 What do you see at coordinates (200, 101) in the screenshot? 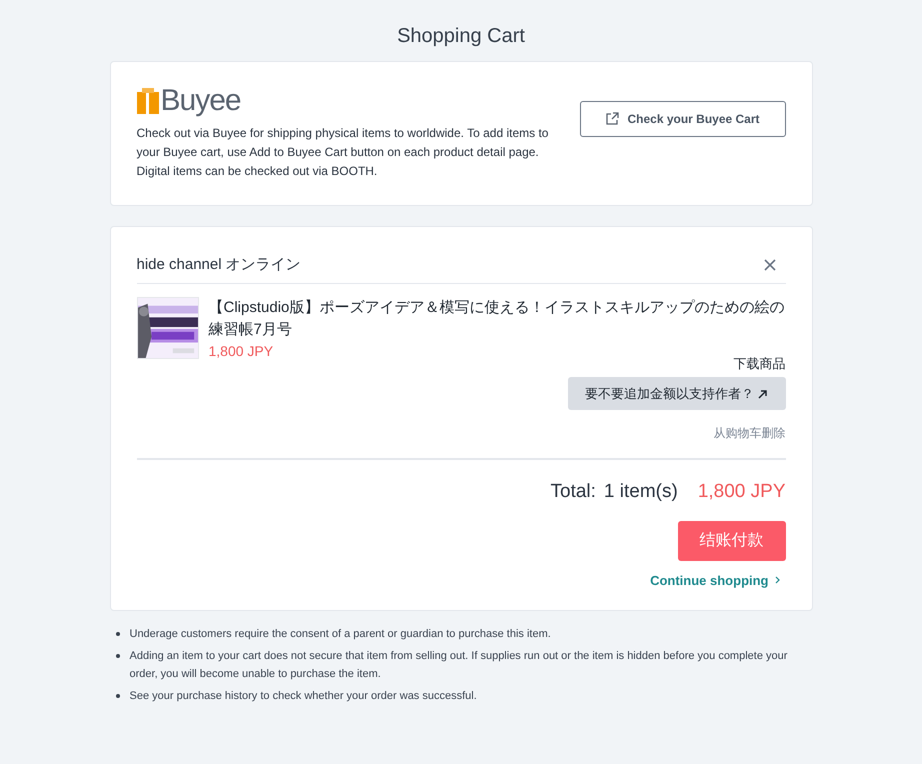
I see `buyee-logo: Buyee` at bounding box center [200, 101].